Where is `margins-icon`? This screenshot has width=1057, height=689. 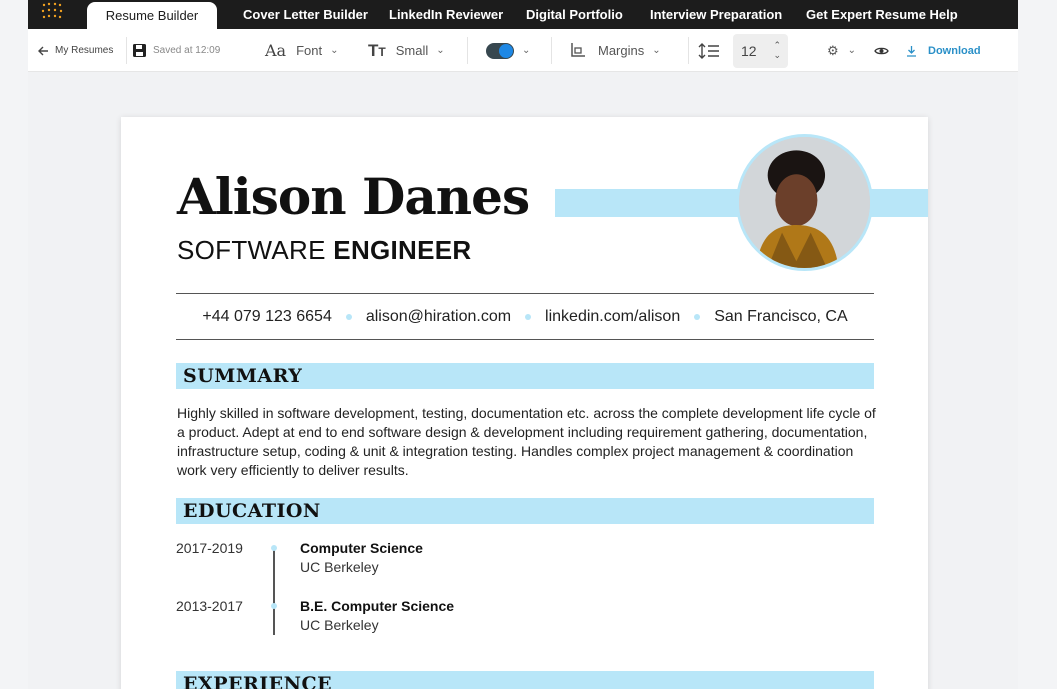
margins-icon is located at coordinates (578, 50).